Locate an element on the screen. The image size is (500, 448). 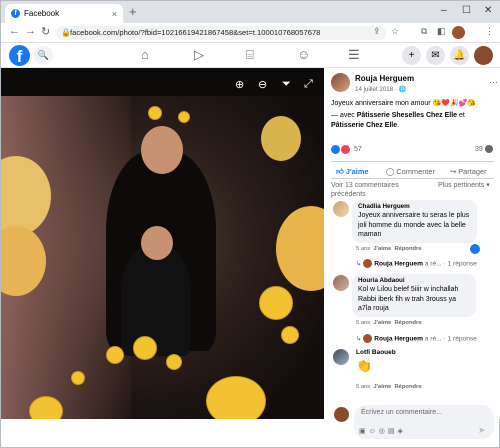
extensions-icon: ⧉ is located at coordinates (424, 31).